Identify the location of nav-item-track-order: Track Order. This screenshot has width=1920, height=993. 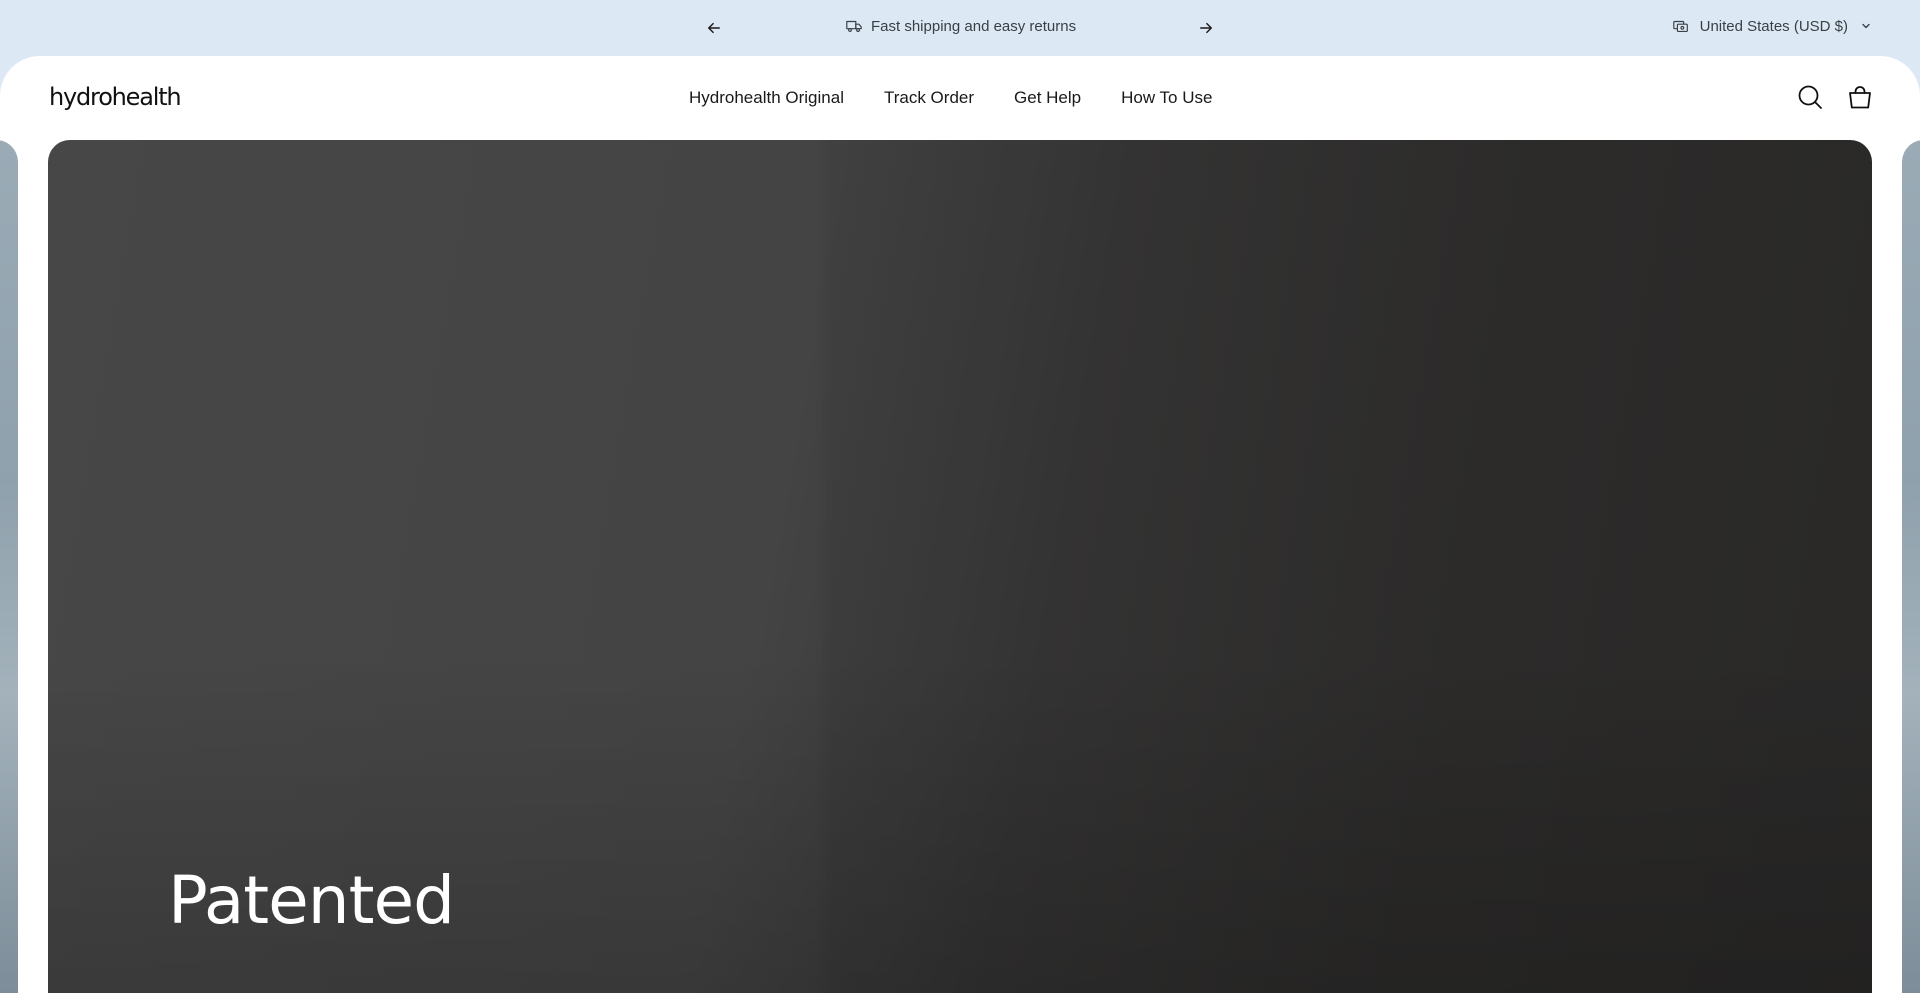
(929, 98).